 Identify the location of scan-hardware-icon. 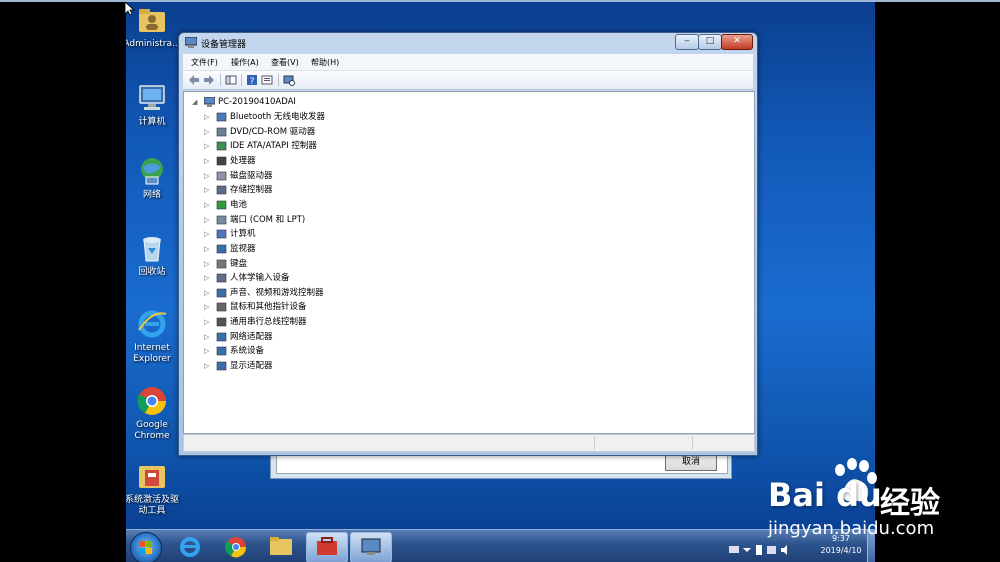
(289, 80).